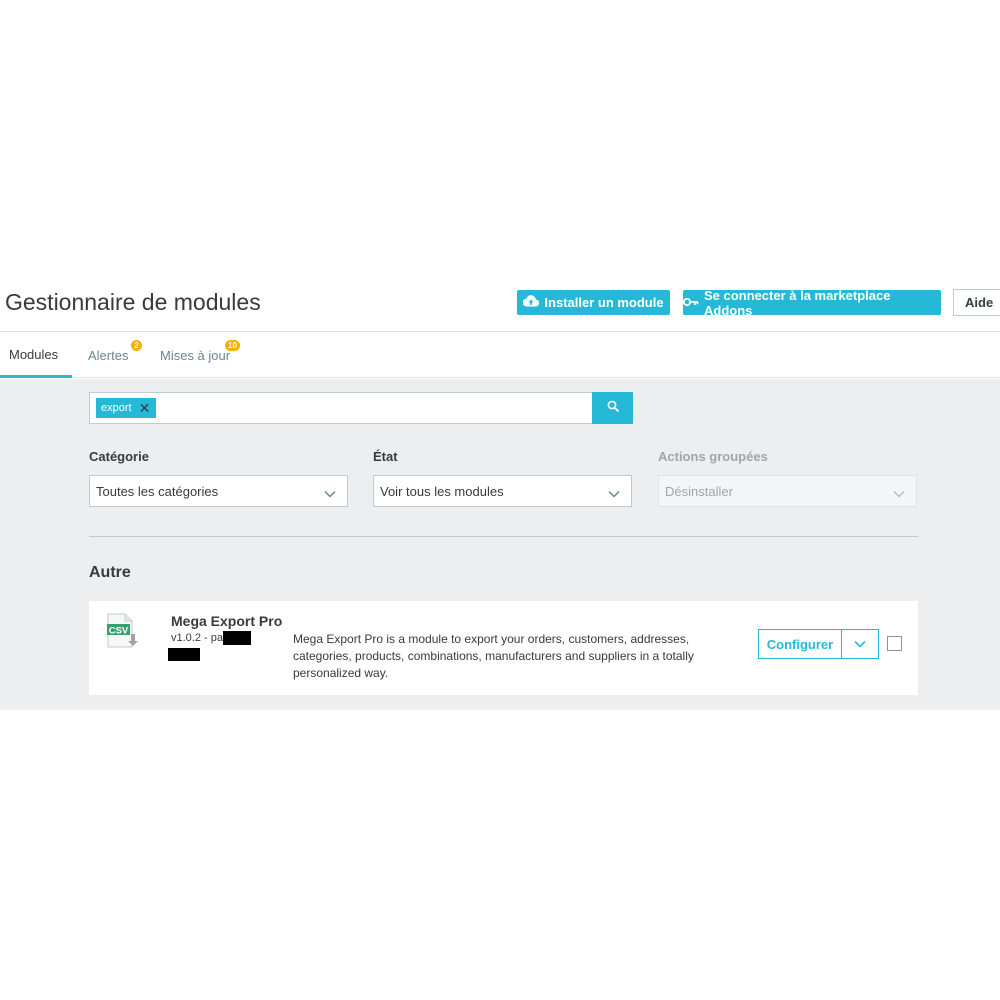  Describe the element at coordinates (119, 631) in the screenshot. I see `csv-icon-text: CSV` at that location.